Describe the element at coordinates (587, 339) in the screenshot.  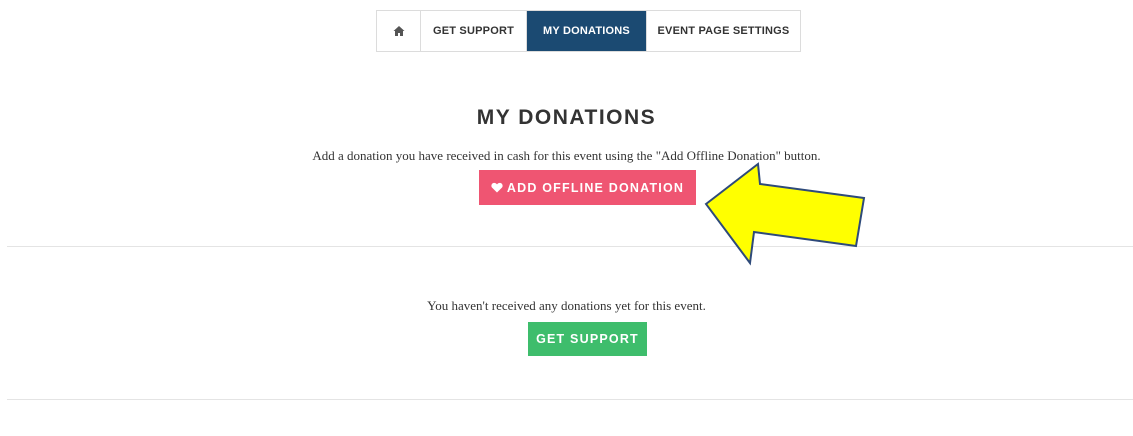
I see `get-support-button: GET SUPPORT` at that location.